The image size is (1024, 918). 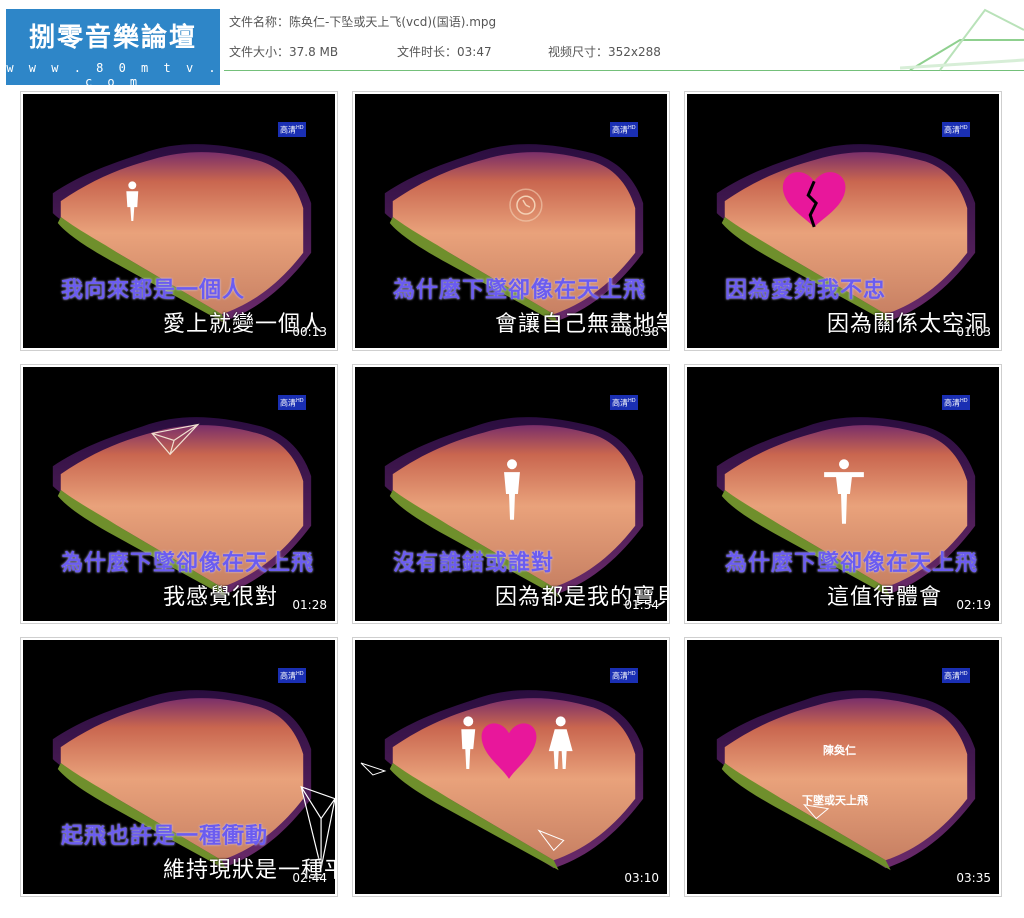 I want to click on timestamp: 02:19, so click(x=973, y=605).